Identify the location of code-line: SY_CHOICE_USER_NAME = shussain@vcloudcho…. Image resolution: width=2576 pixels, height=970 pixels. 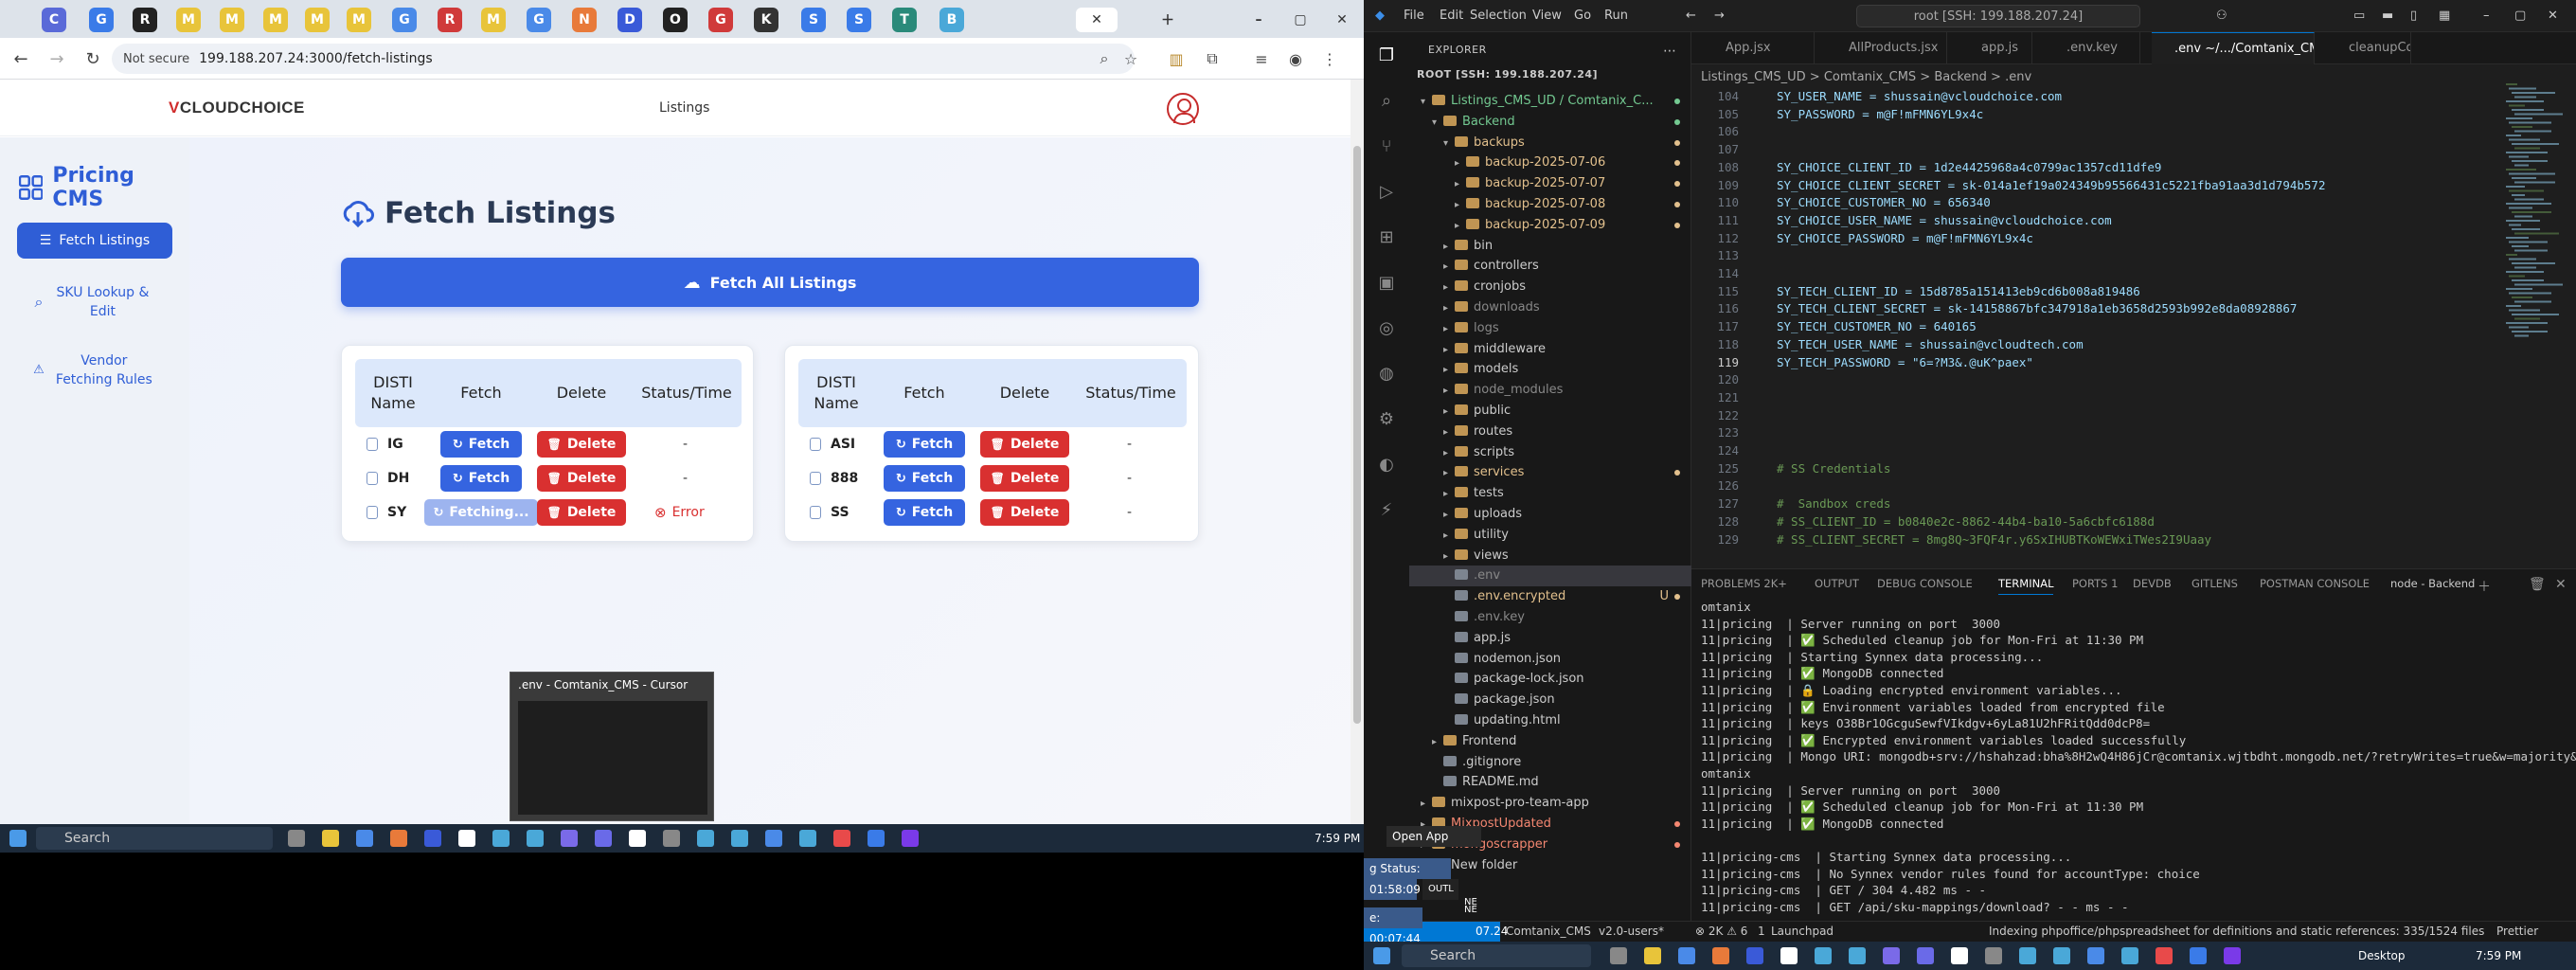
(1944, 220).